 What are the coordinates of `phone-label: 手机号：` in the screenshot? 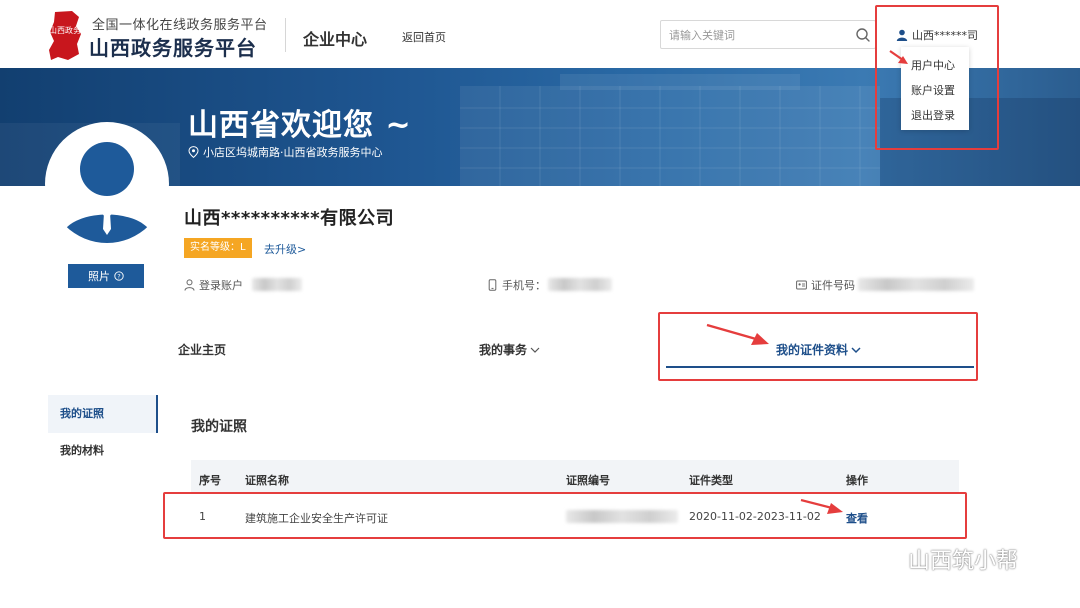 It's located at (524, 285).